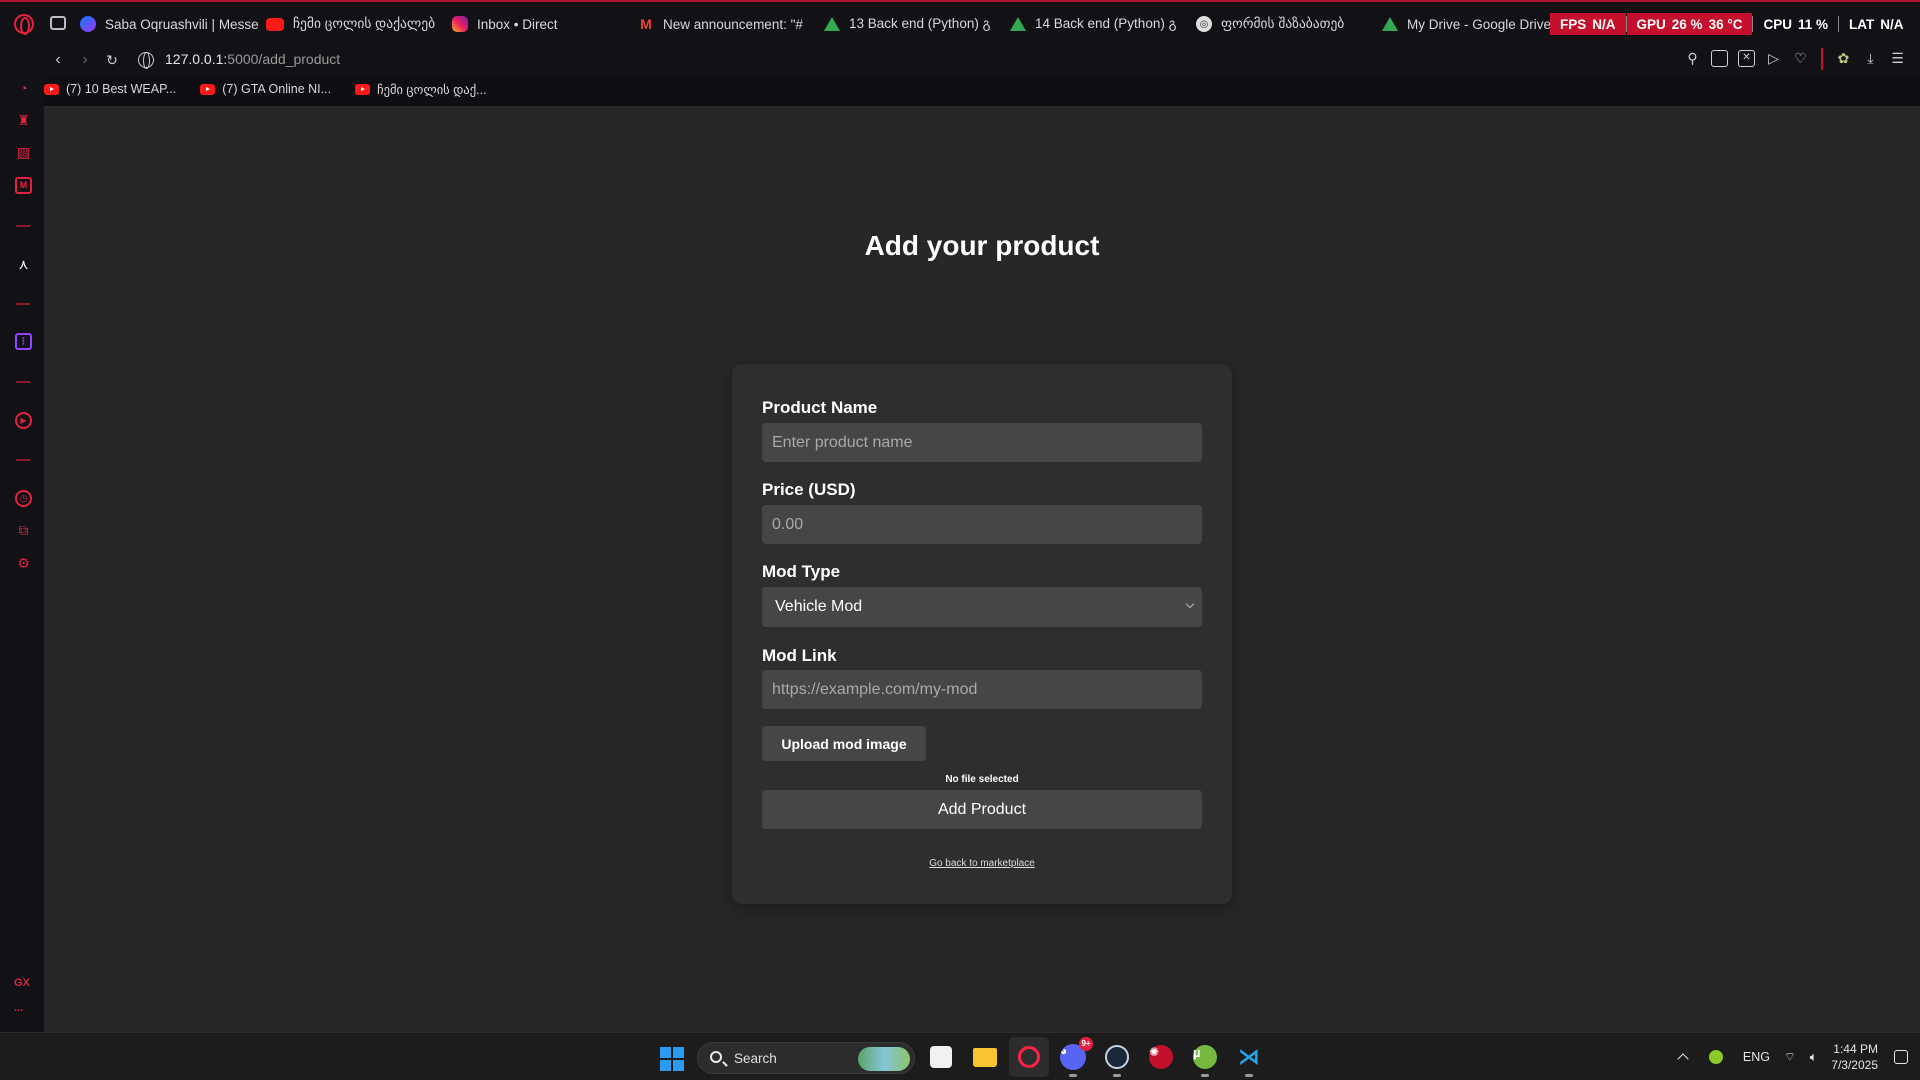 This screenshot has width=1920, height=1080. I want to click on fps-readout: FPS N/A, so click(1588, 24).